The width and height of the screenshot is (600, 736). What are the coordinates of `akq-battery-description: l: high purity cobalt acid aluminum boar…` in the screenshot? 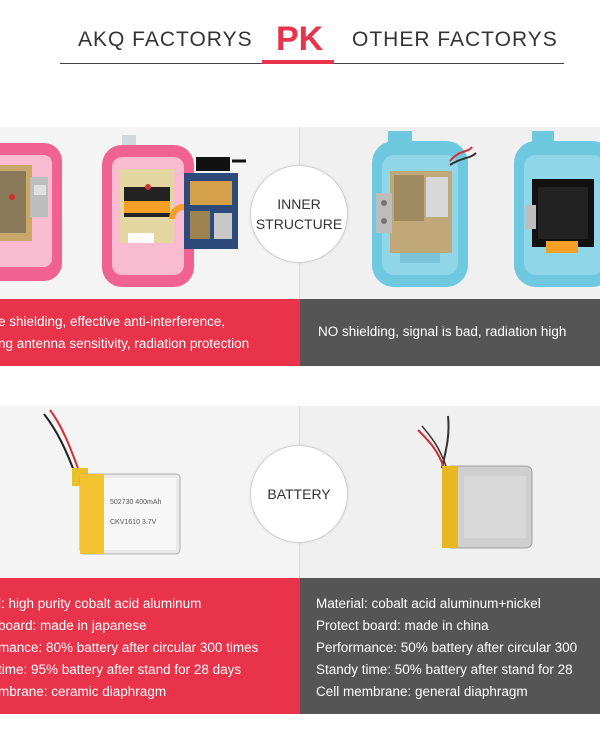 It's located at (150, 646).